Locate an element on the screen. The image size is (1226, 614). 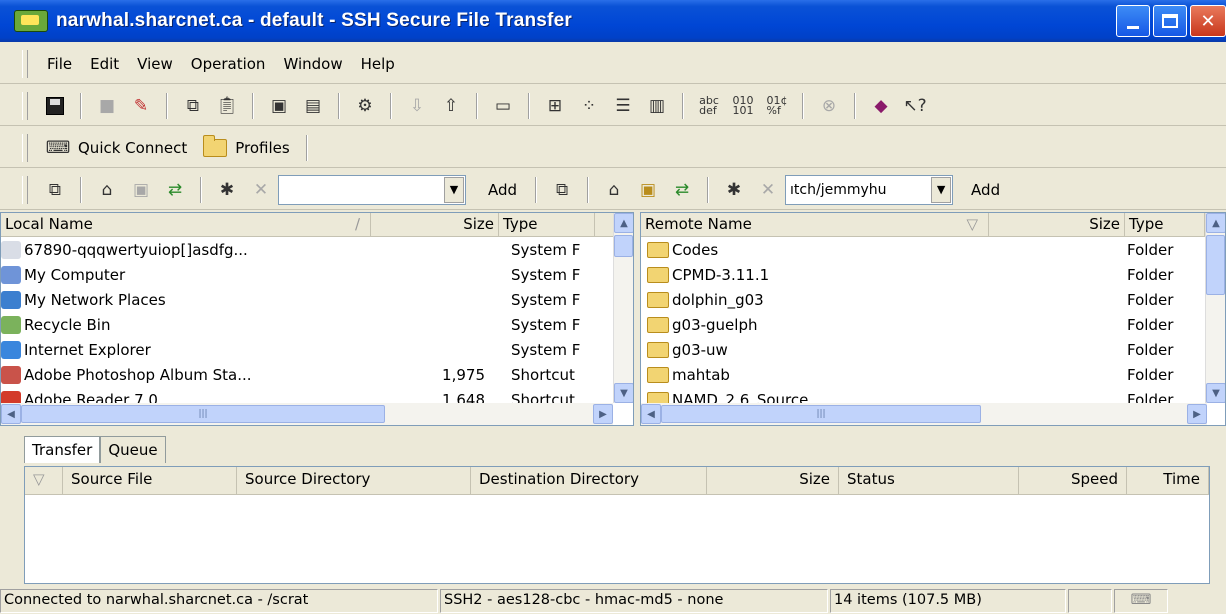
local-horizontal-scrollbar: ◀ ||| ▶ is located at coordinates (307, 414).